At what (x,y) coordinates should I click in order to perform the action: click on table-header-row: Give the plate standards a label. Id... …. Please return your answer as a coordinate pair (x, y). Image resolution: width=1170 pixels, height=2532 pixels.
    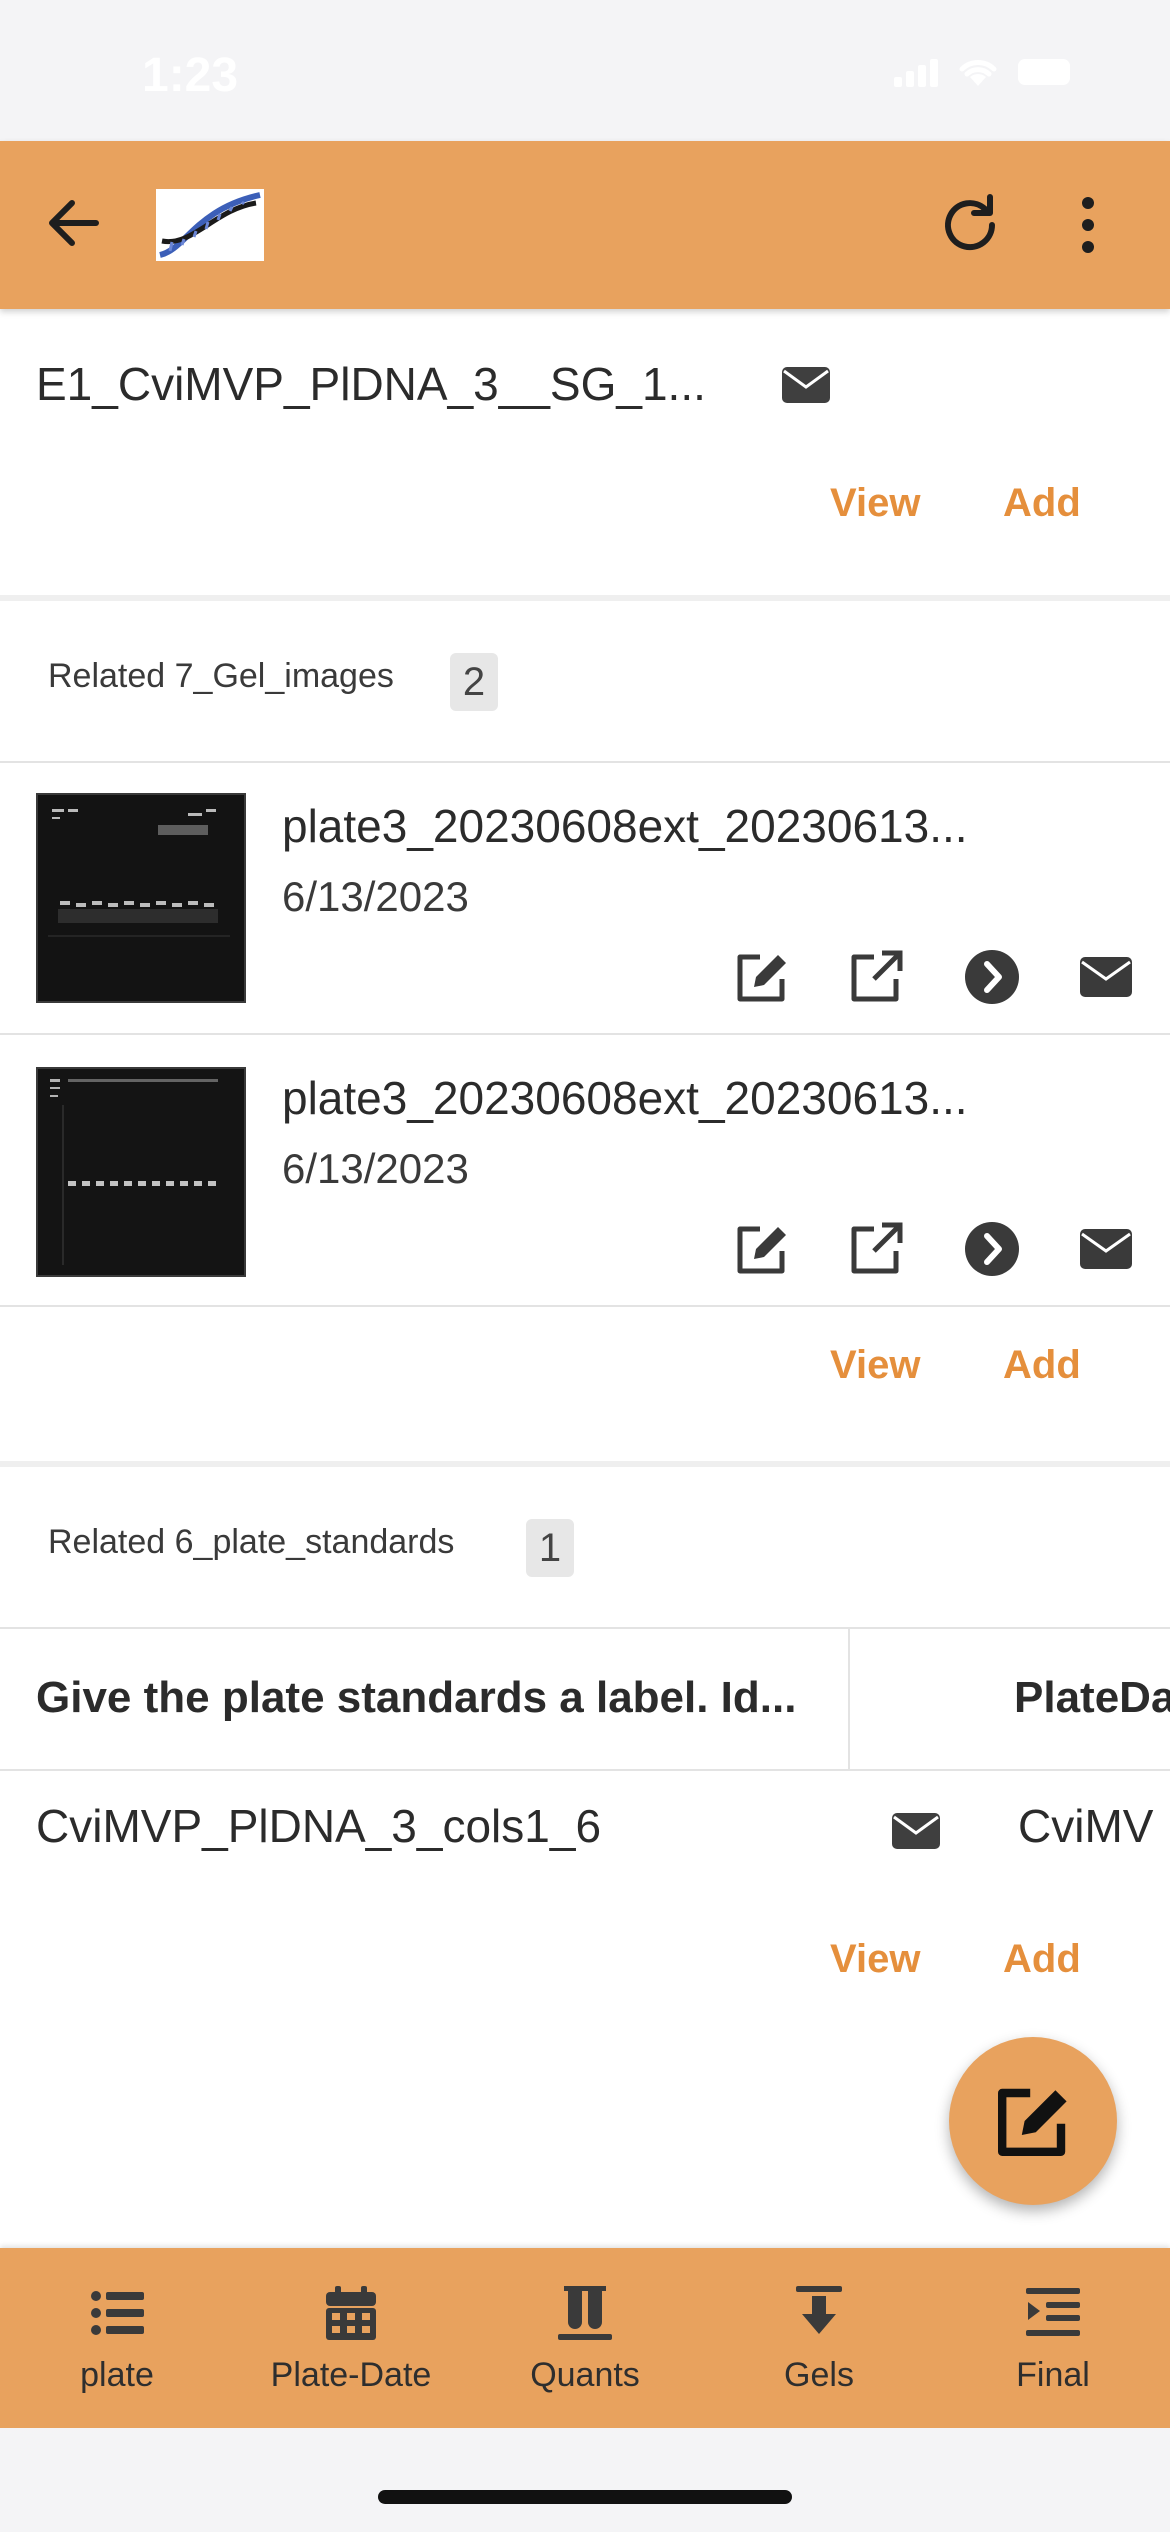
    Looking at the image, I should click on (585, 1699).